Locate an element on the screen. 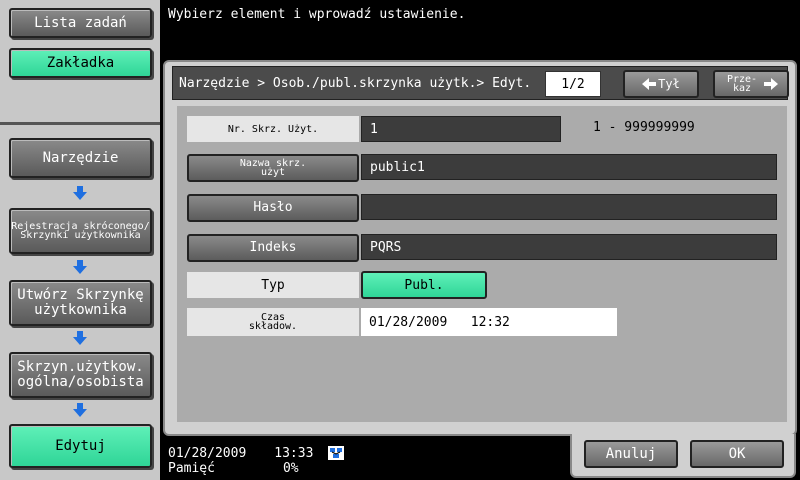 Image resolution: width=800 pixels, height=480 pixels. box-name-label: Nazwa skrz. użyt is located at coordinates (273, 168).